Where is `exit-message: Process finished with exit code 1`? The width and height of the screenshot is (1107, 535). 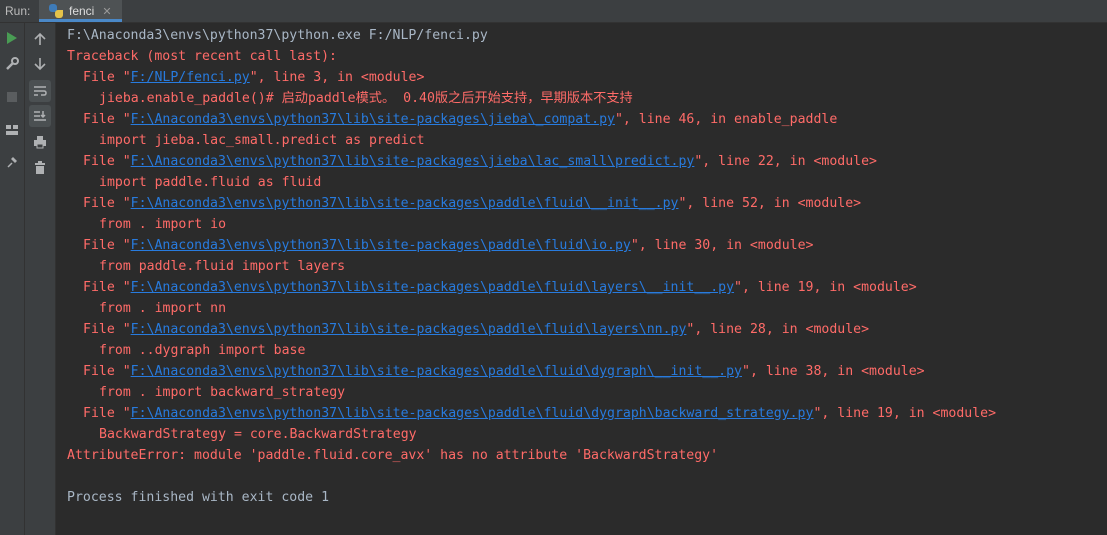 exit-message: Process finished with exit code 1 is located at coordinates (198, 497).